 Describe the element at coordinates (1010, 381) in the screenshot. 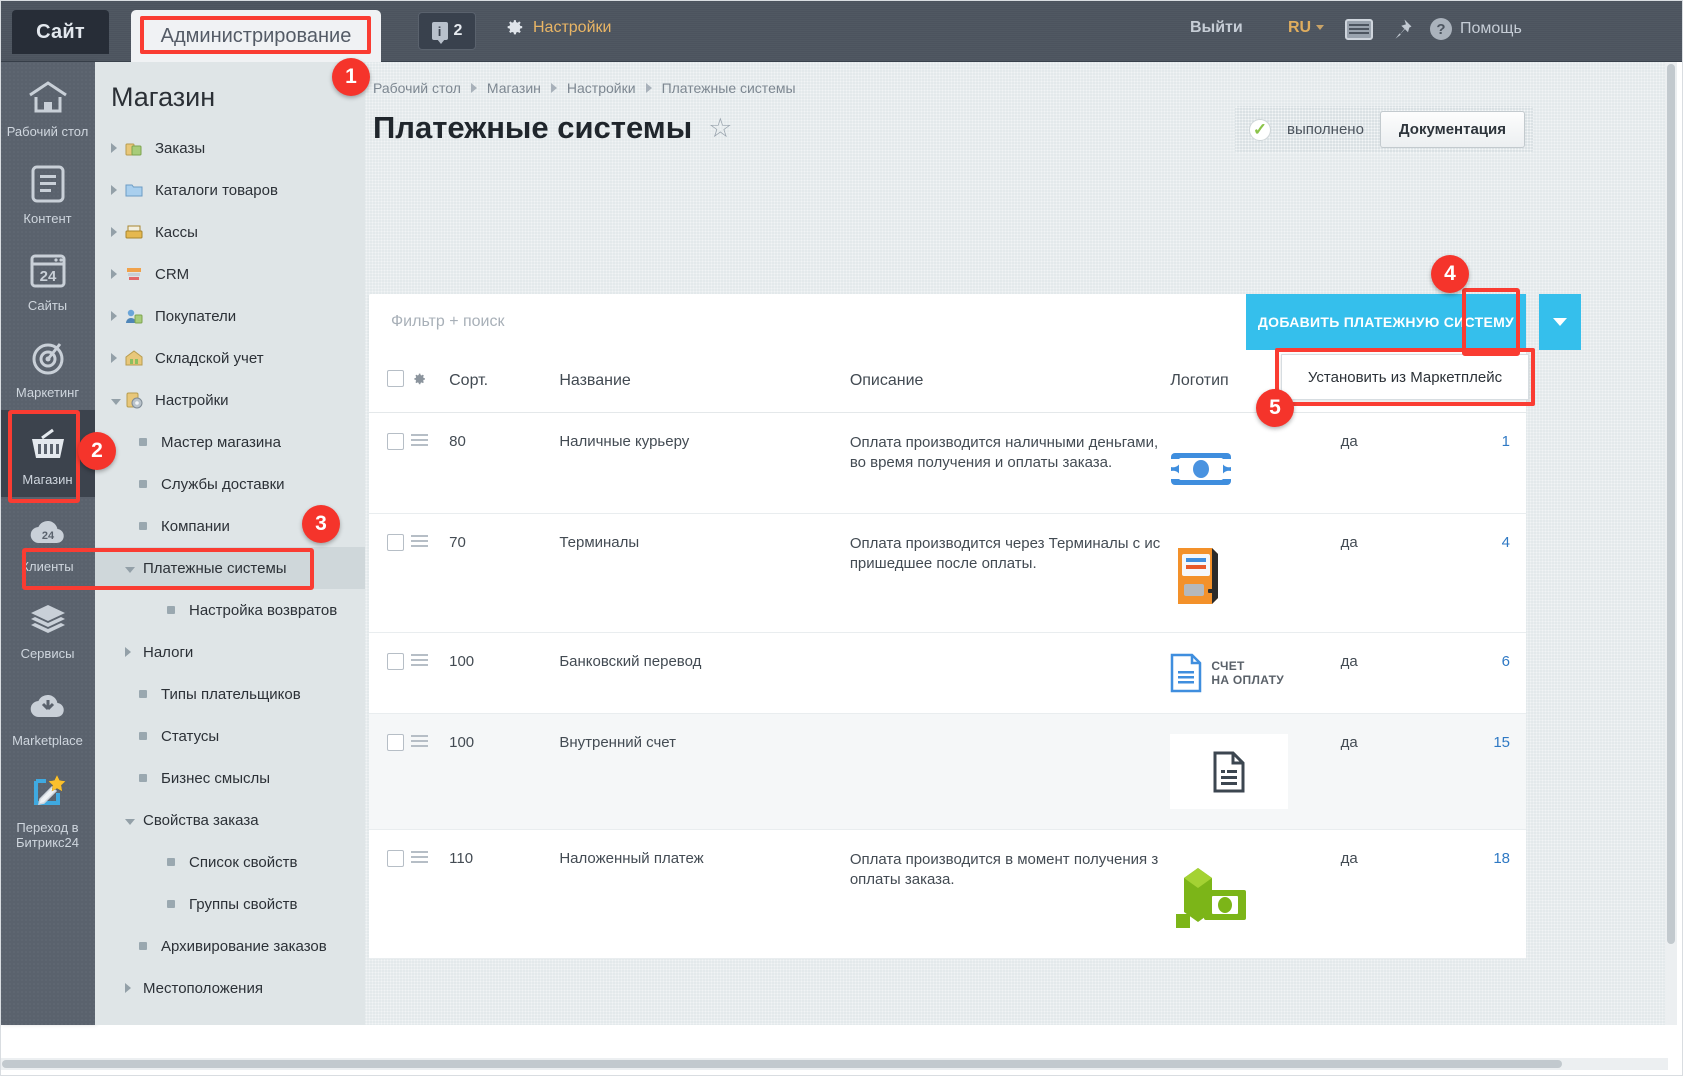

I see `header-description: Описание` at that location.